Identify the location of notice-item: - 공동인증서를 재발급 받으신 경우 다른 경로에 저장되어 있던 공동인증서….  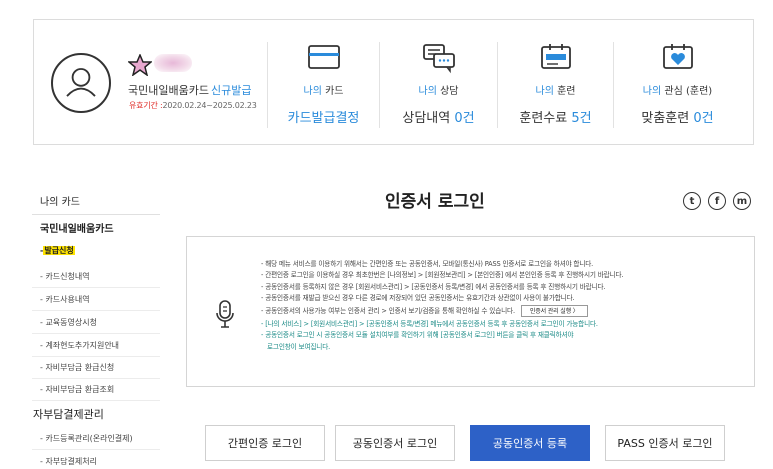
(418, 297).